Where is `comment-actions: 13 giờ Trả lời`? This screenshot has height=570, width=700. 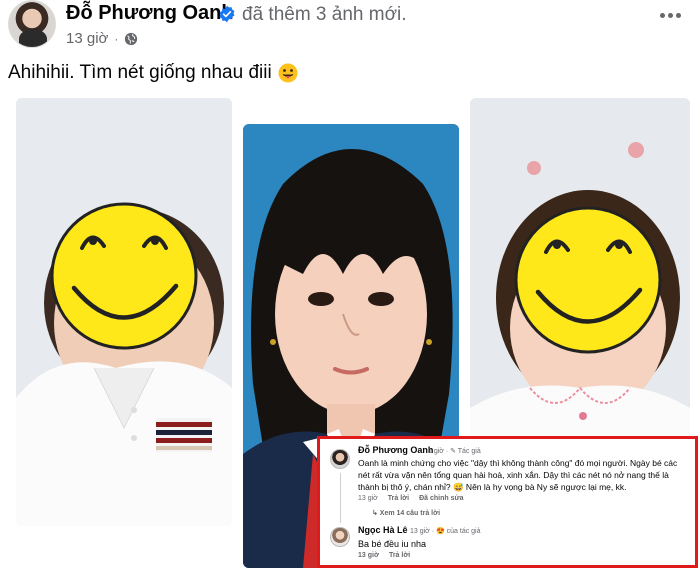 comment-actions: 13 giờ Trả lời is located at coordinates (384, 555).